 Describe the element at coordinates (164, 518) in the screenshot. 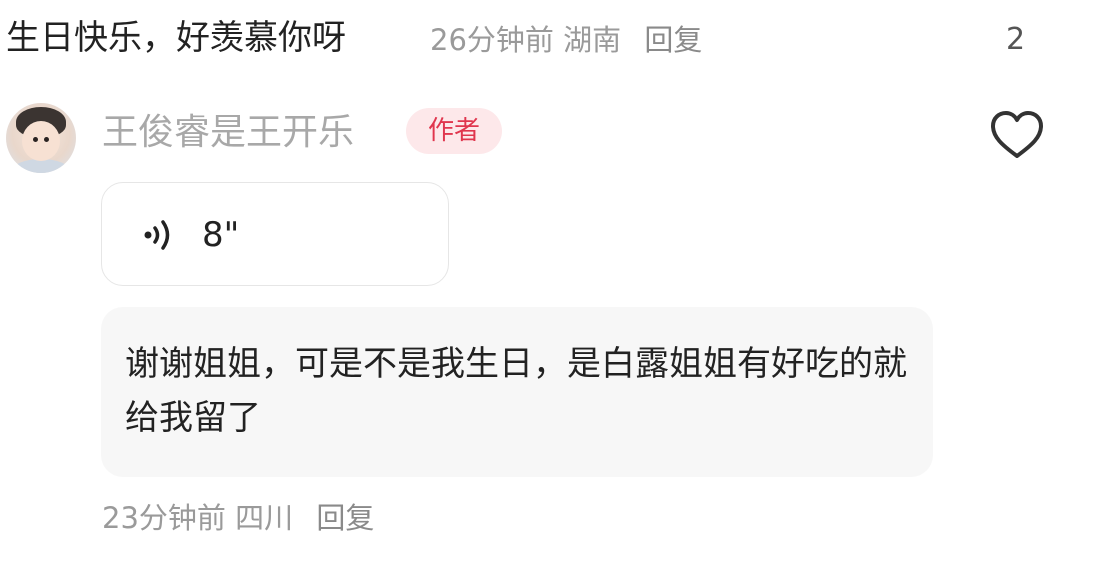

I see `reply-time: 23分钟前` at that location.